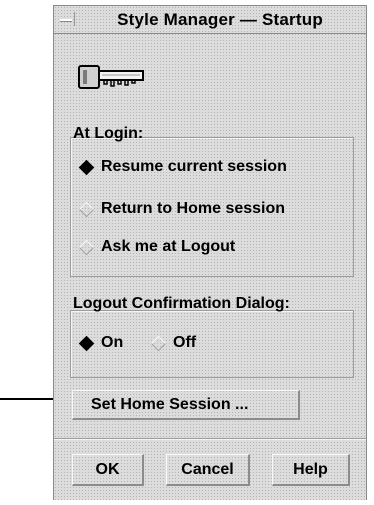 This screenshot has height=505, width=374. Describe the element at coordinates (66, 19) in the screenshot. I see `window-menu-icon` at that location.